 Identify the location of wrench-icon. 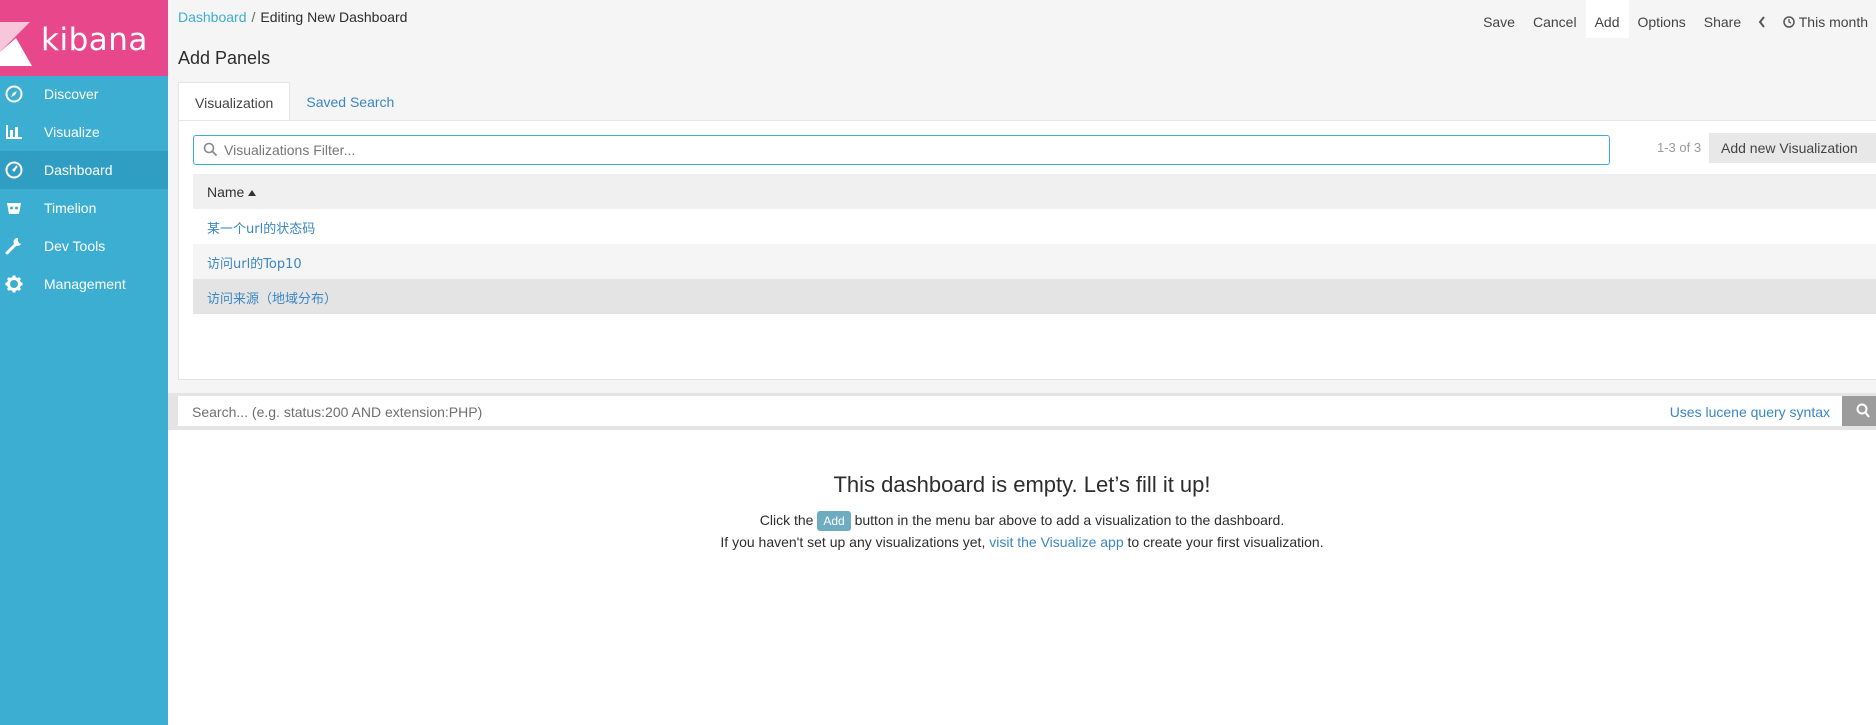
(13, 246).